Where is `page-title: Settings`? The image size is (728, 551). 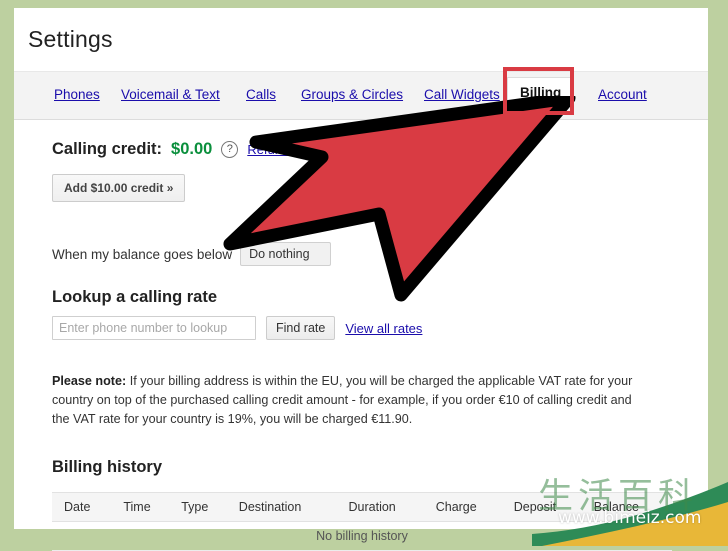 page-title: Settings is located at coordinates (70, 39).